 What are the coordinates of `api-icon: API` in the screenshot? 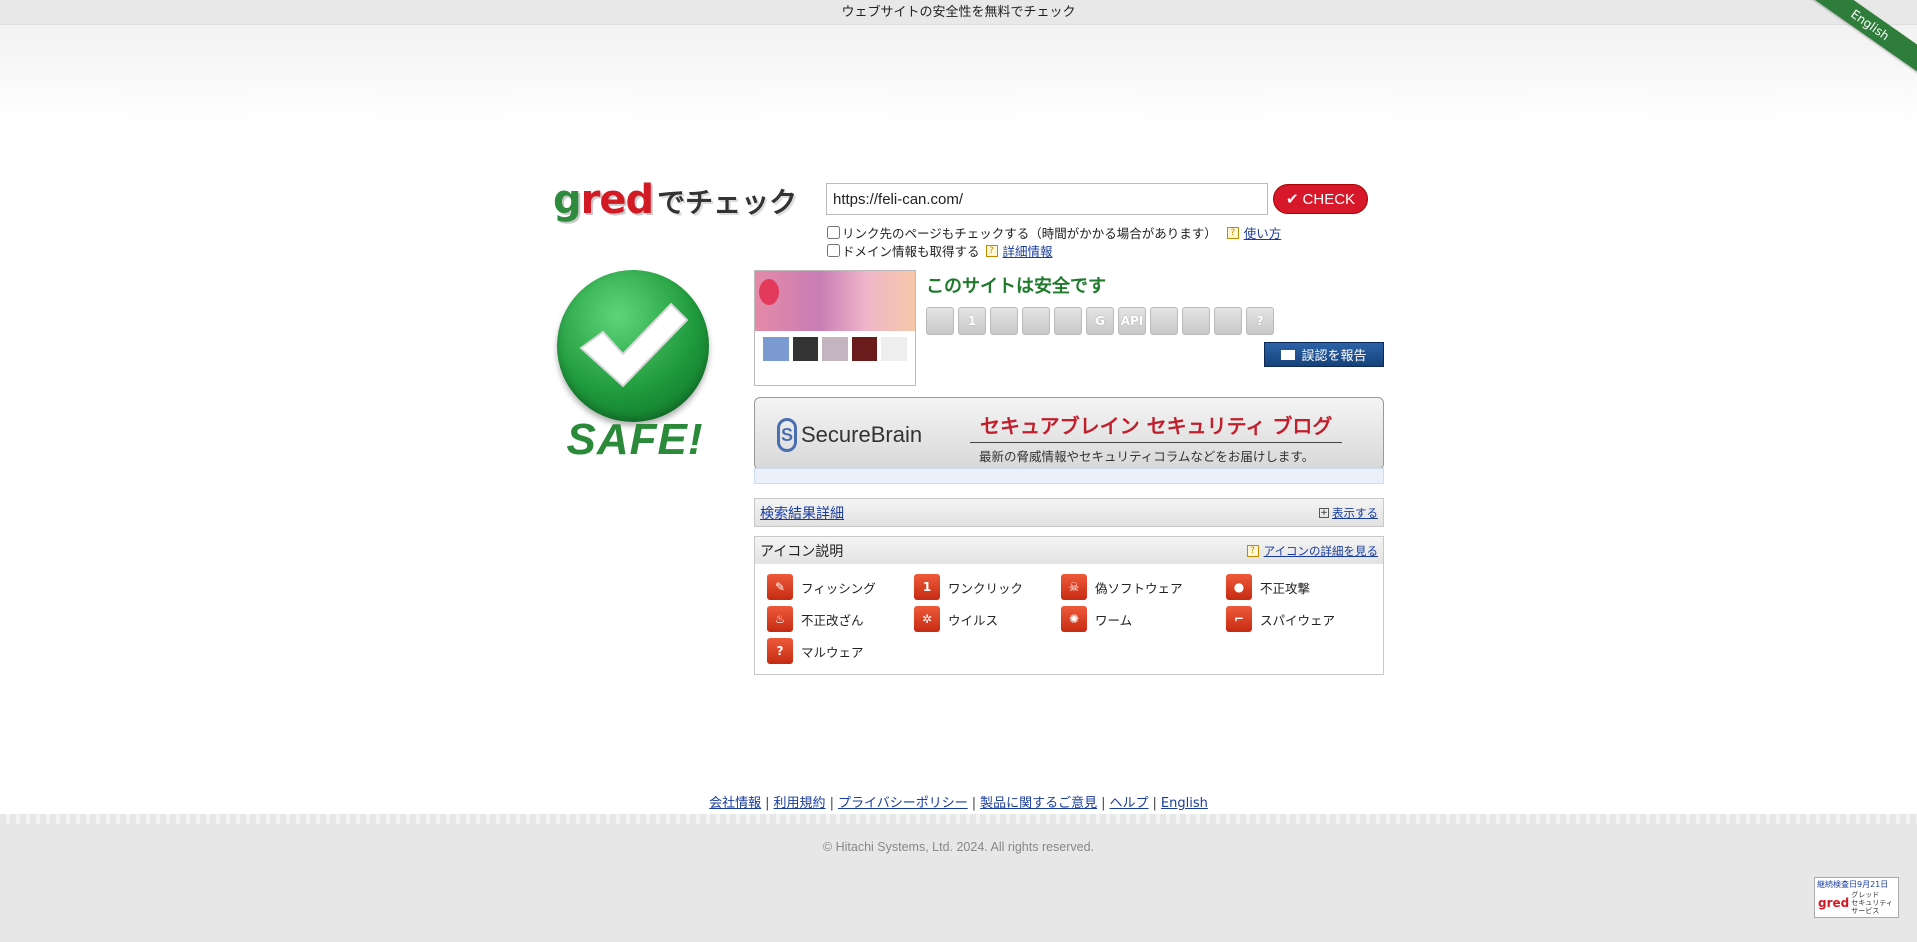 It's located at (1132, 321).